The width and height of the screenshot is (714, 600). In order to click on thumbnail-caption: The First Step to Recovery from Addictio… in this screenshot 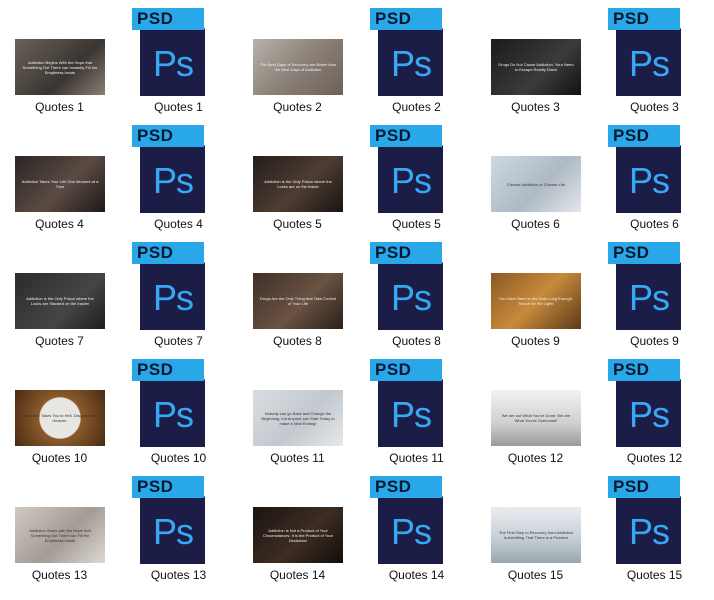, I will do `click(536, 535)`.